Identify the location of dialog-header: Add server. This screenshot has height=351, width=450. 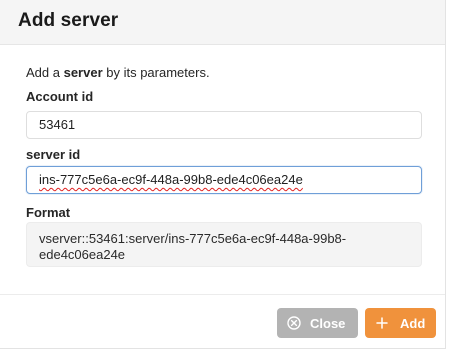
(222, 22).